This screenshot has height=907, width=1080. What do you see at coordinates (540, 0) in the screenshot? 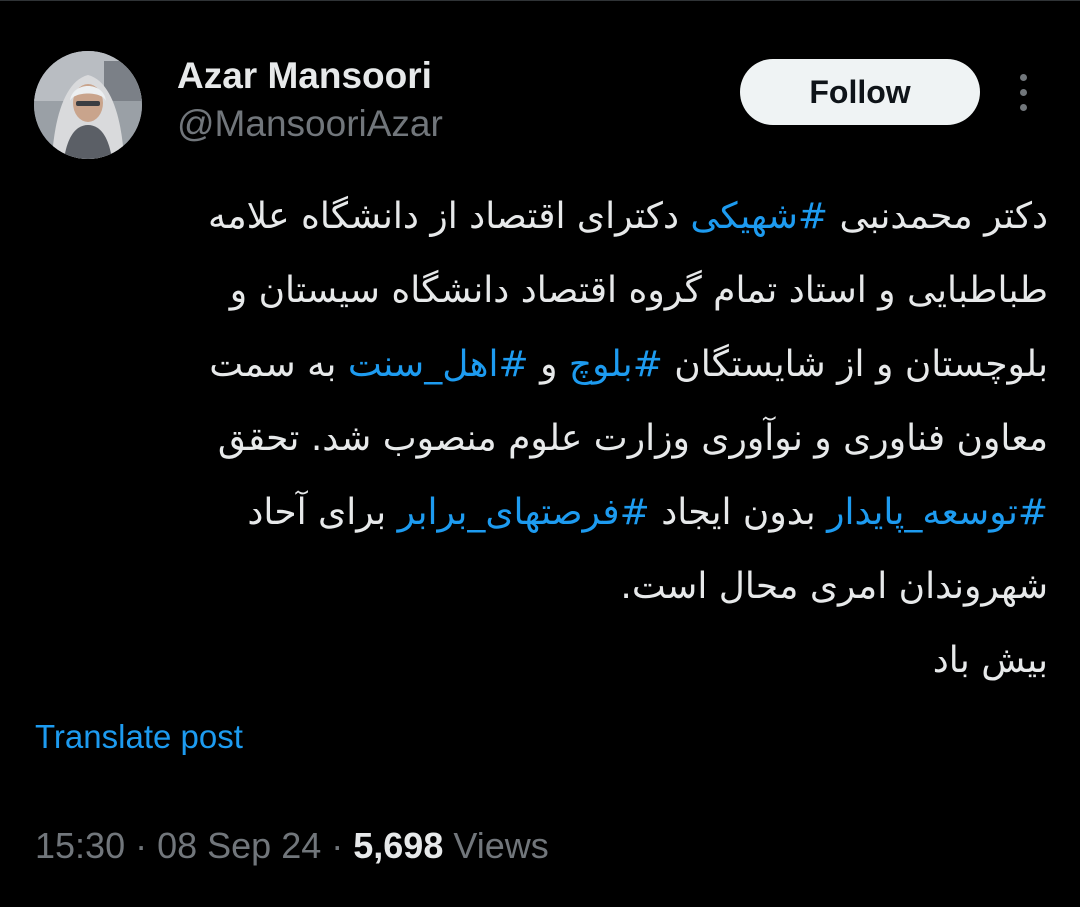
I see `top-divider` at bounding box center [540, 0].